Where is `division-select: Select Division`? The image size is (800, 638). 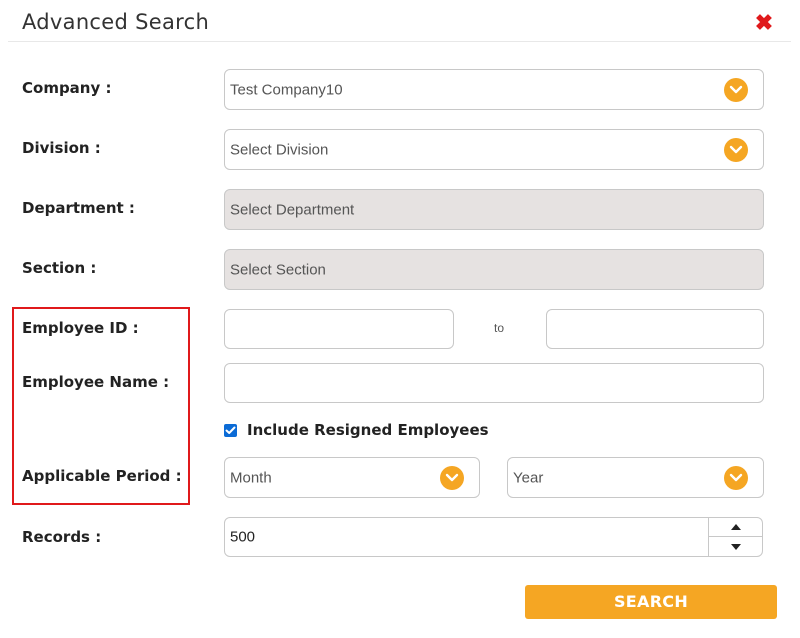
division-select: Select Division is located at coordinates (494, 149).